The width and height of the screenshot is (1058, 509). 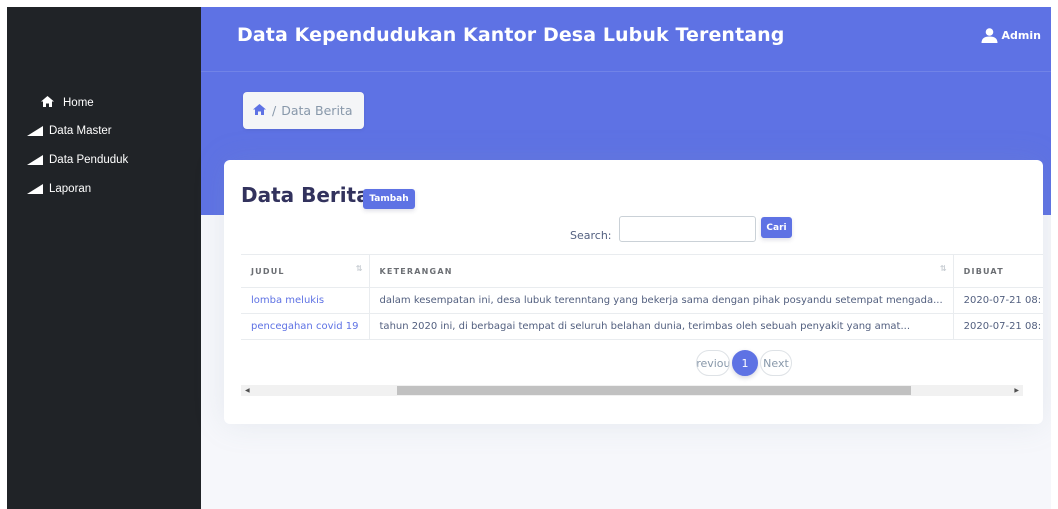 What do you see at coordinates (1021, 35) in the screenshot?
I see `user-name: Admin` at bounding box center [1021, 35].